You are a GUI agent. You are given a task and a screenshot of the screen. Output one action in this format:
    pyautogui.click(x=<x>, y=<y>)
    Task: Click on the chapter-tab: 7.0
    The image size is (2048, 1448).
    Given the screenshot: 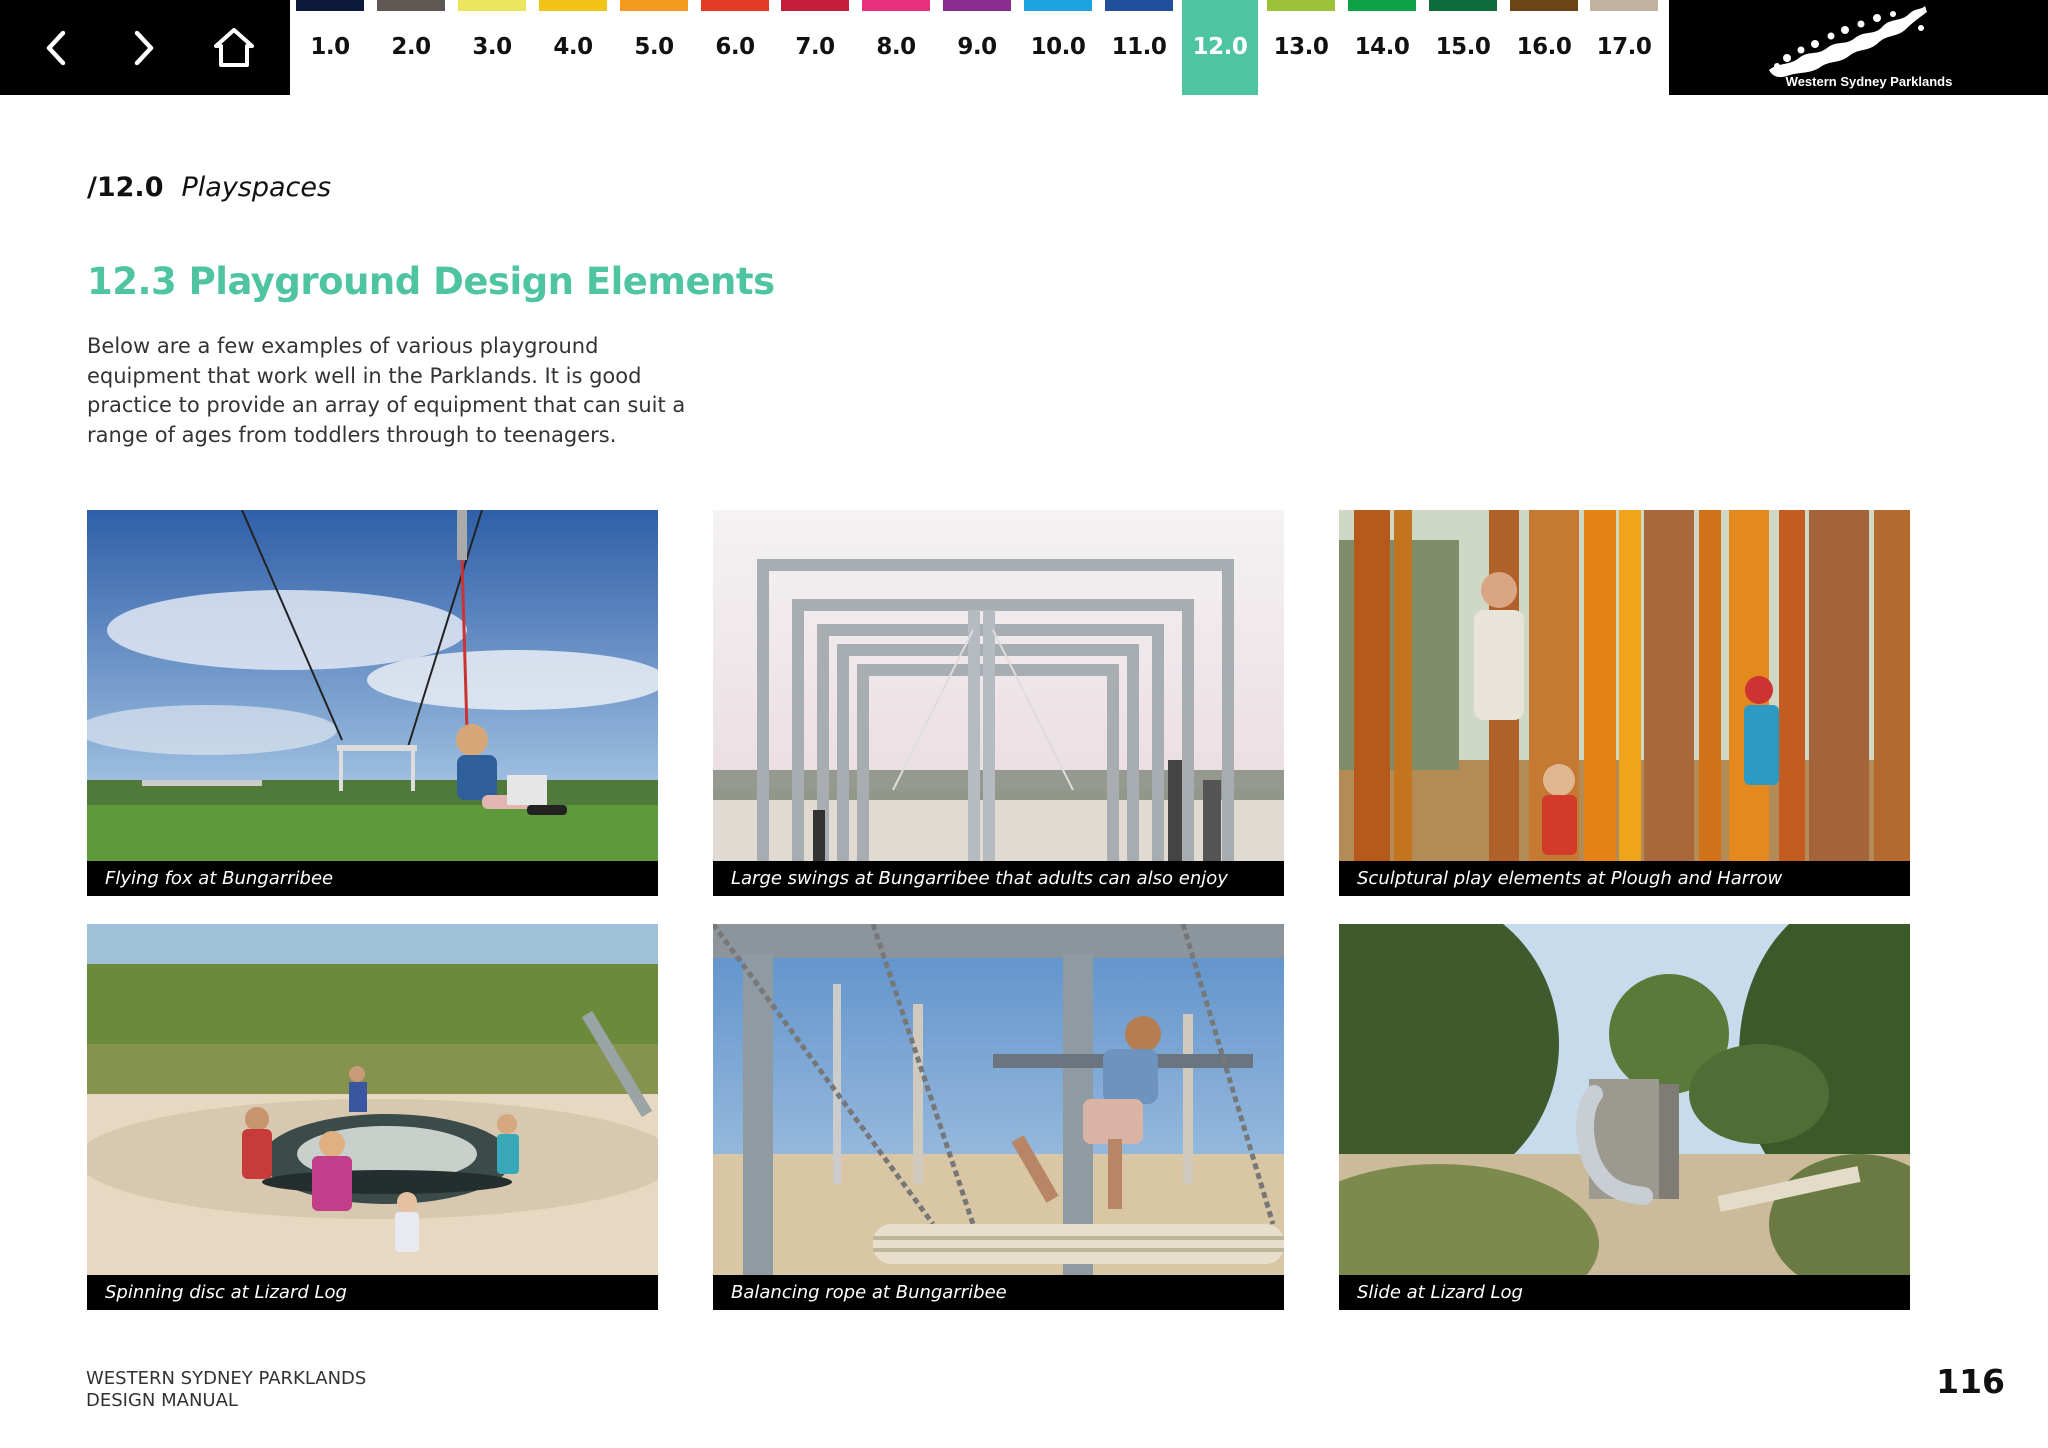 What is the action you would take?
    pyautogui.click(x=815, y=47)
    